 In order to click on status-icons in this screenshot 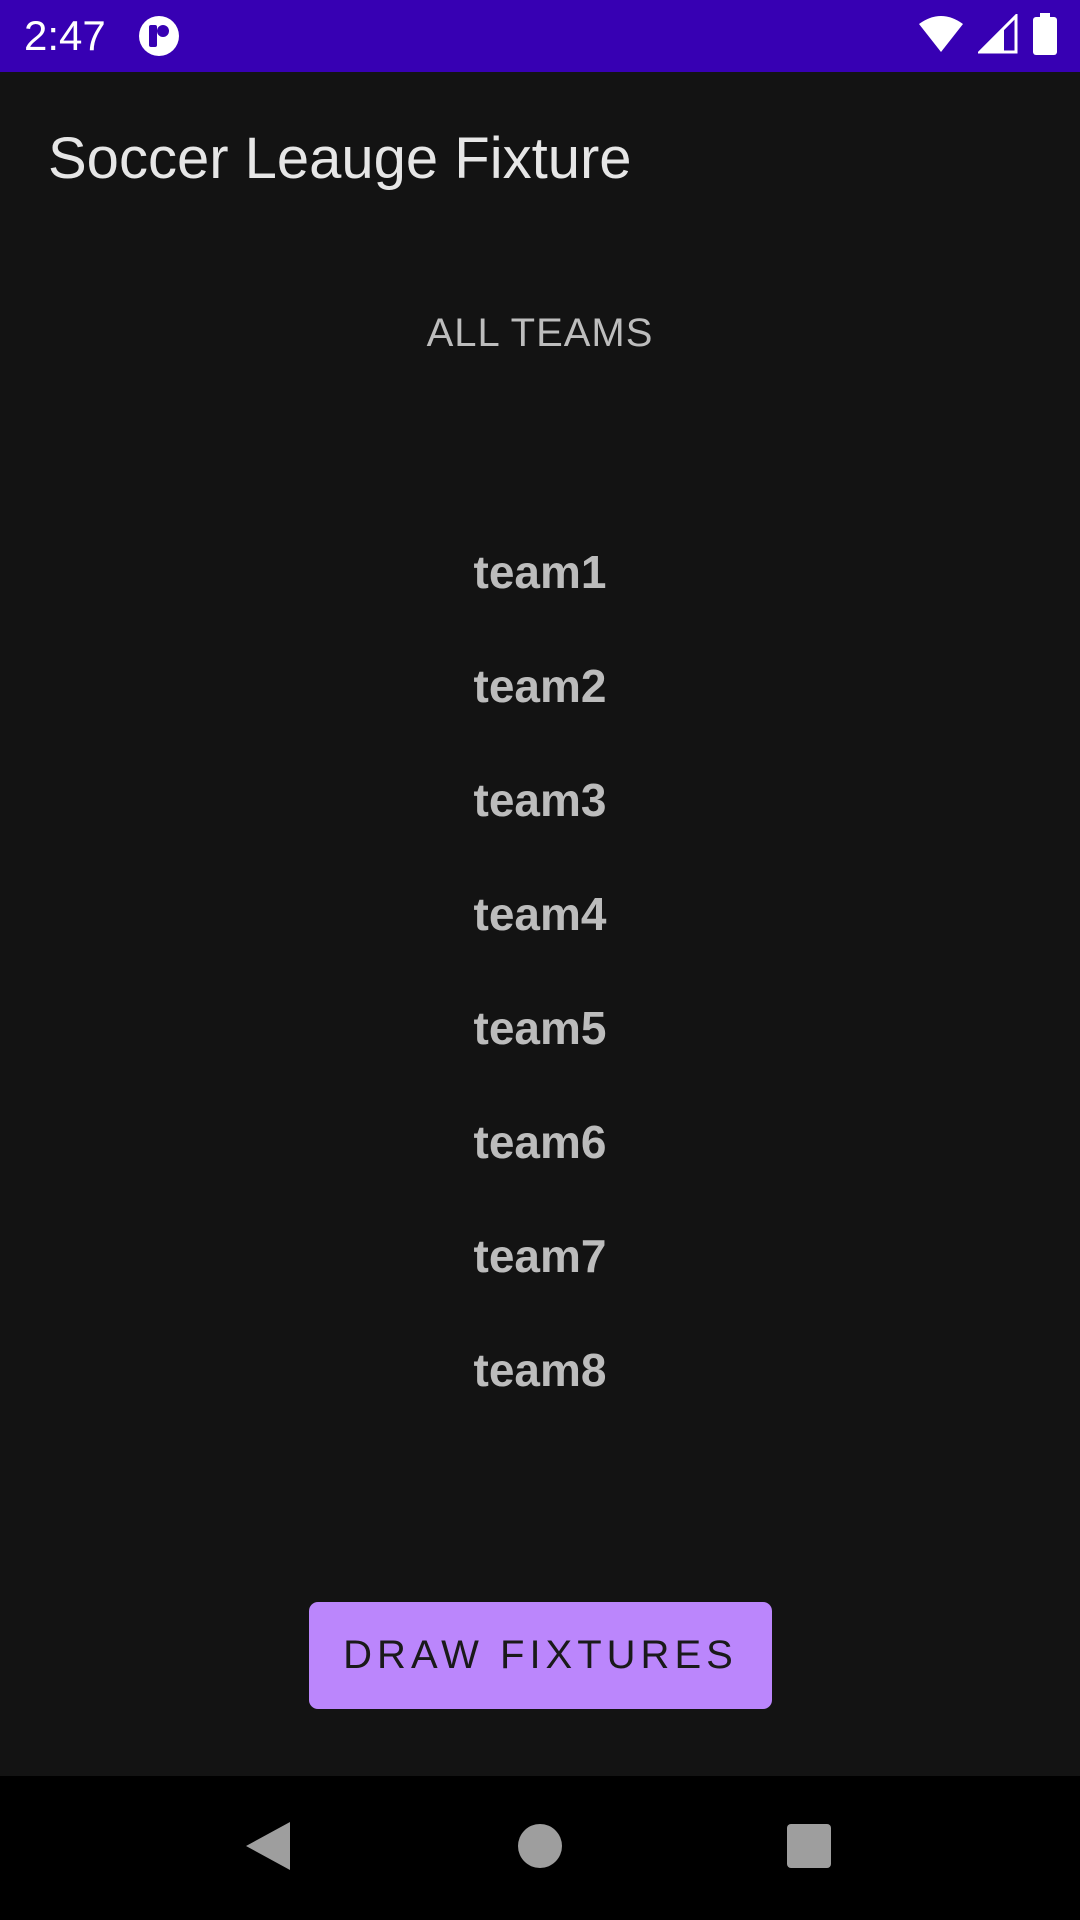, I will do `click(988, 35)`.